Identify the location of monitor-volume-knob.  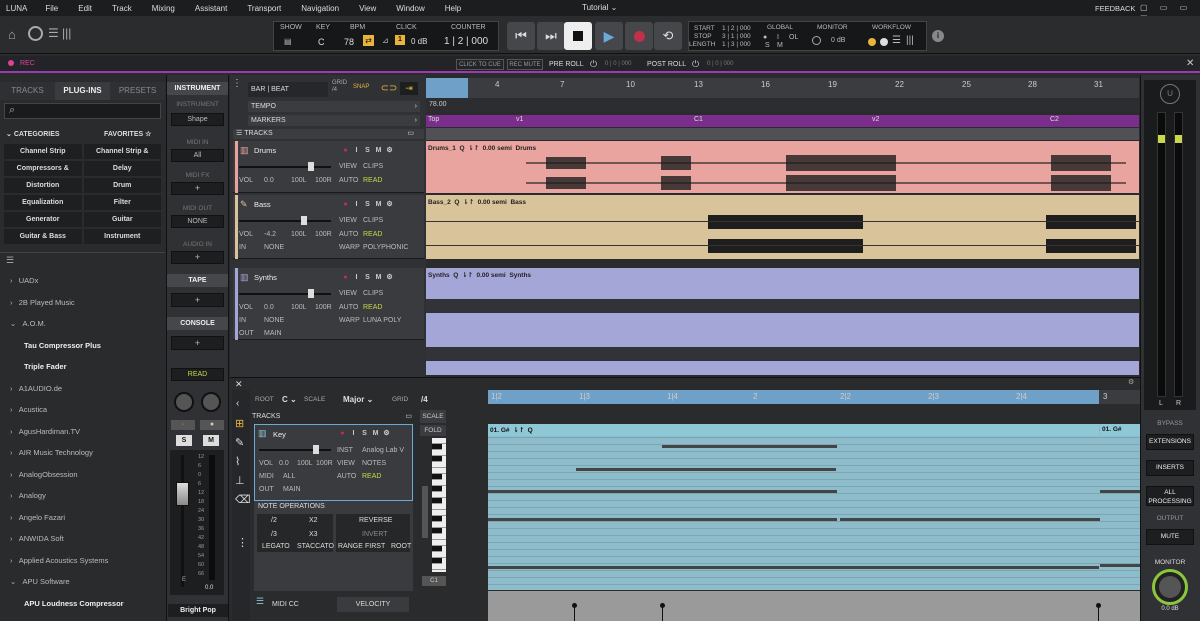
(1170, 587).